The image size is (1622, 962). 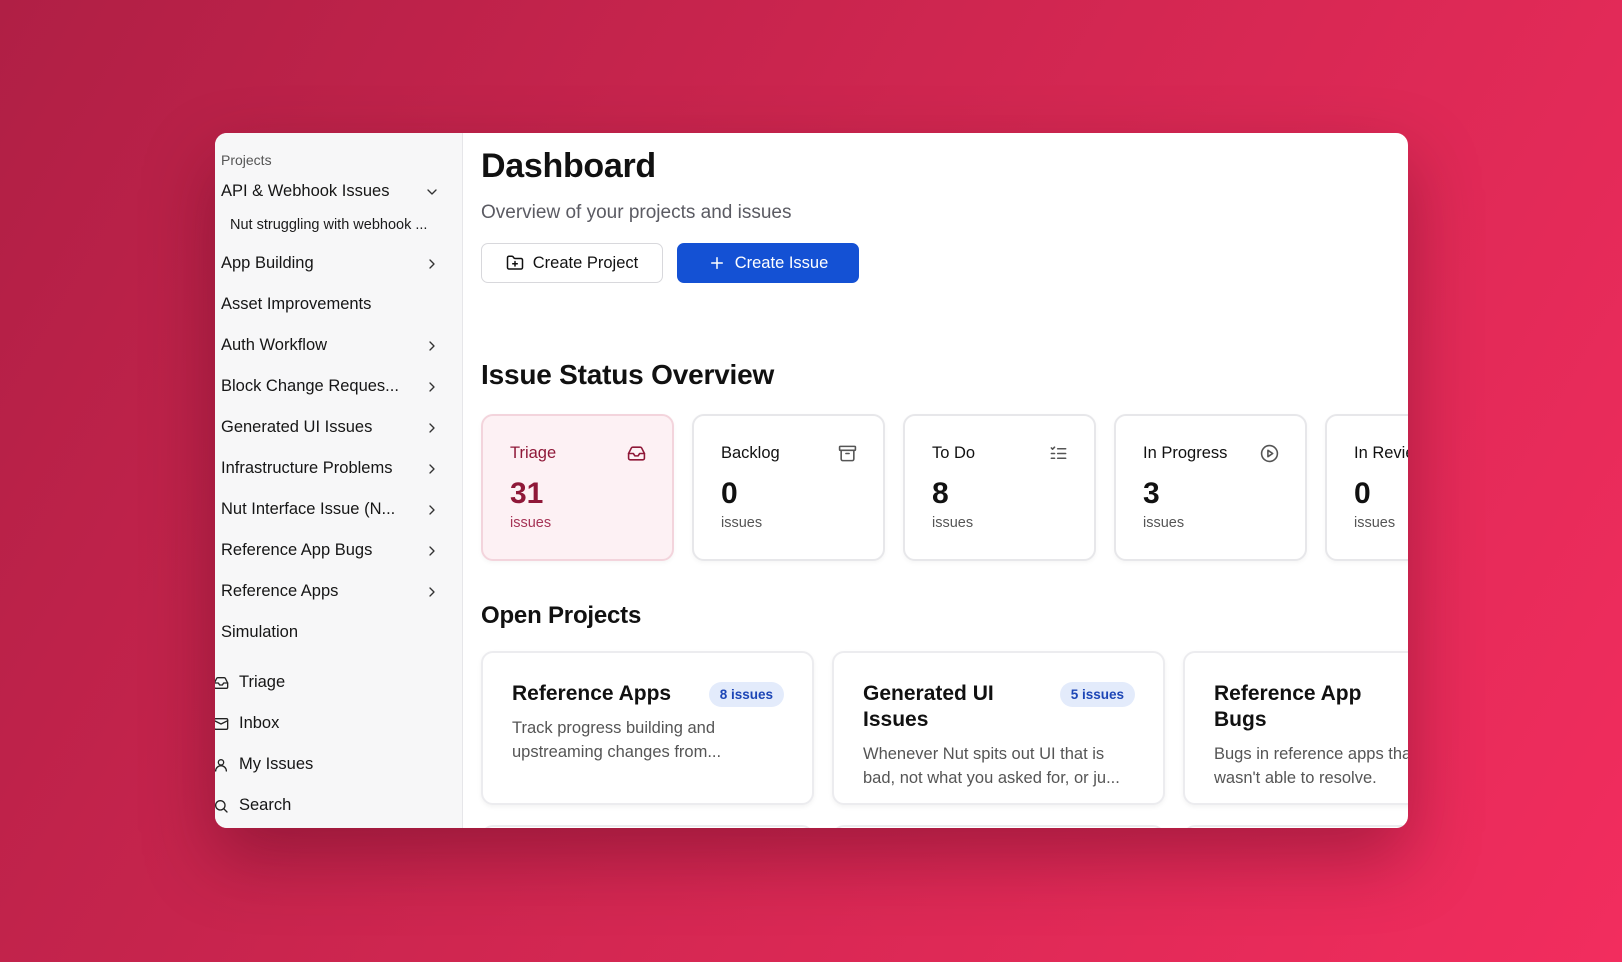 I want to click on sidebar-project-item: Infrastructure Problems, so click(x=338, y=468).